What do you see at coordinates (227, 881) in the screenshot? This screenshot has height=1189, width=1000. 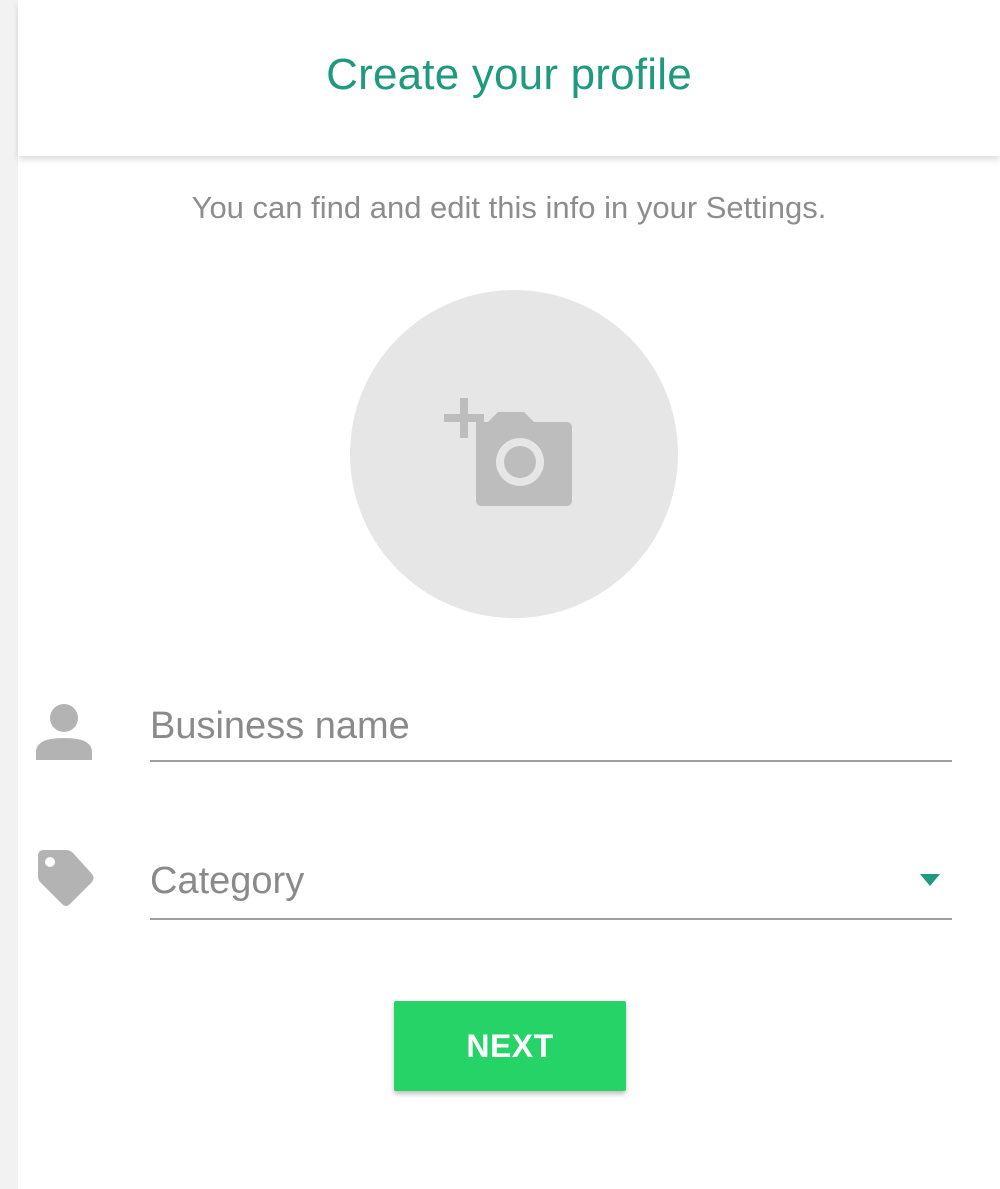 I see `category-selected-value: Category` at bounding box center [227, 881].